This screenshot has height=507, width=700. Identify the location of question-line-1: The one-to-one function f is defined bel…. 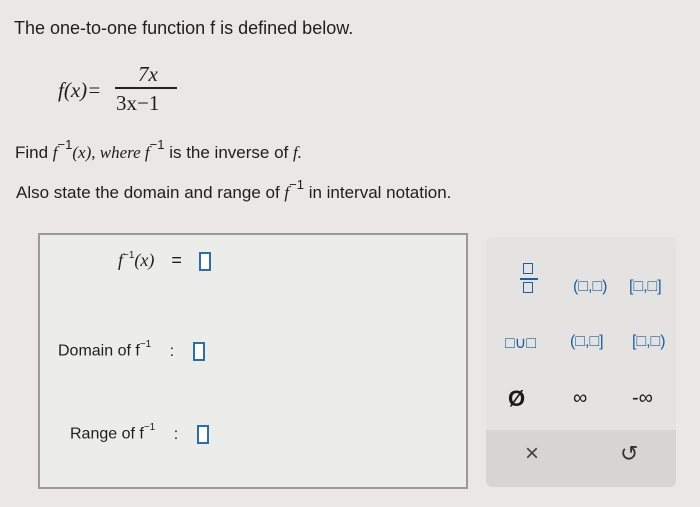
(184, 28).